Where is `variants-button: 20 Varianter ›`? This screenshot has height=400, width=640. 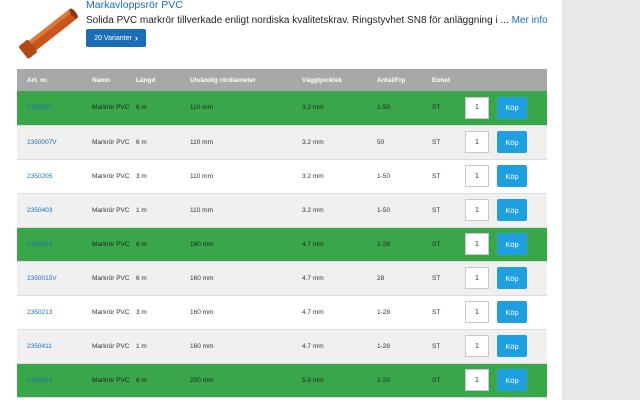 variants-button: 20 Varianter › is located at coordinates (116, 38).